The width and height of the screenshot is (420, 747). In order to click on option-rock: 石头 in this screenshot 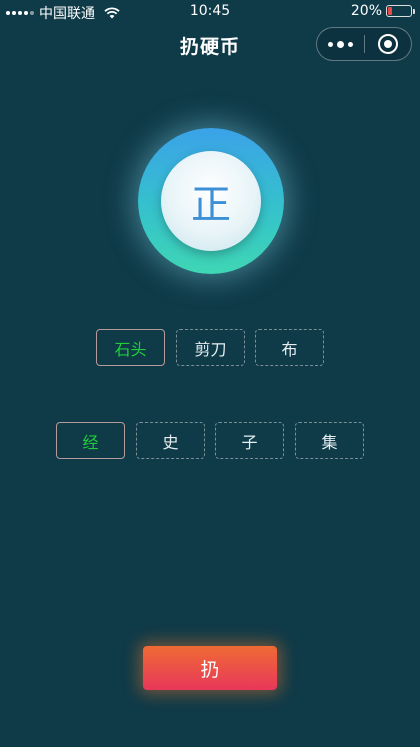, I will do `click(130, 347)`.